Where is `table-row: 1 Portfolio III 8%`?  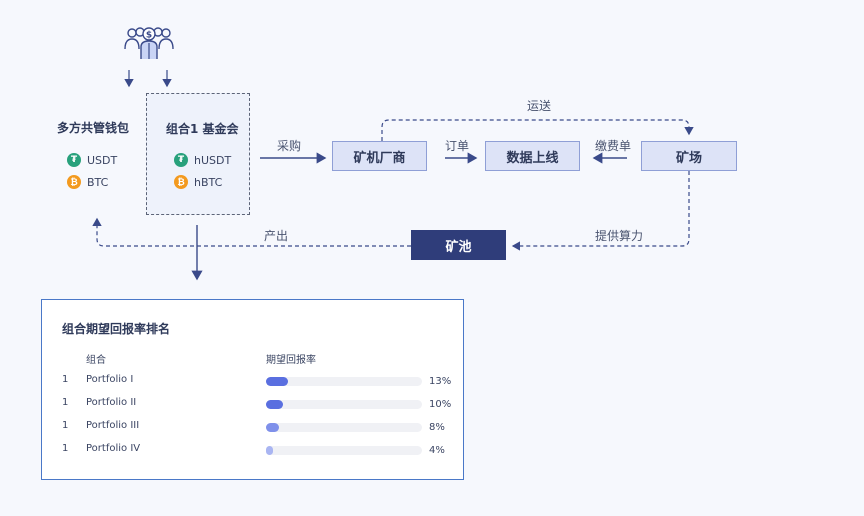
table-row: 1 Portfolio III 8% is located at coordinates (253, 428).